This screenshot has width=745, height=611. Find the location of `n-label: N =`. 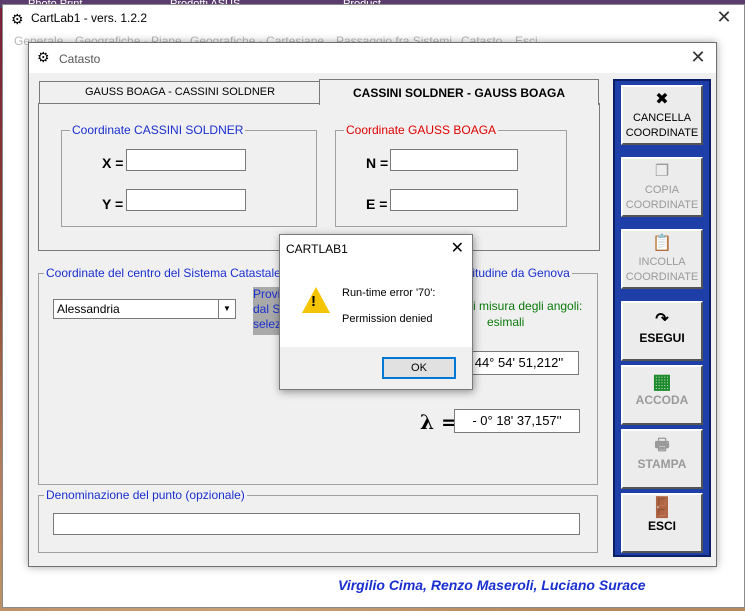

n-label: N = is located at coordinates (377, 163).